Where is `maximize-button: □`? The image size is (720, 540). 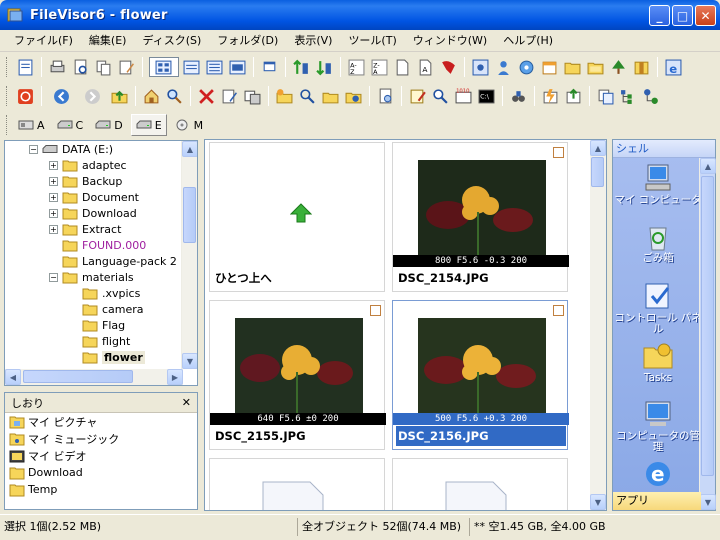
maximize-button: □ is located at coordinates (682, 15).